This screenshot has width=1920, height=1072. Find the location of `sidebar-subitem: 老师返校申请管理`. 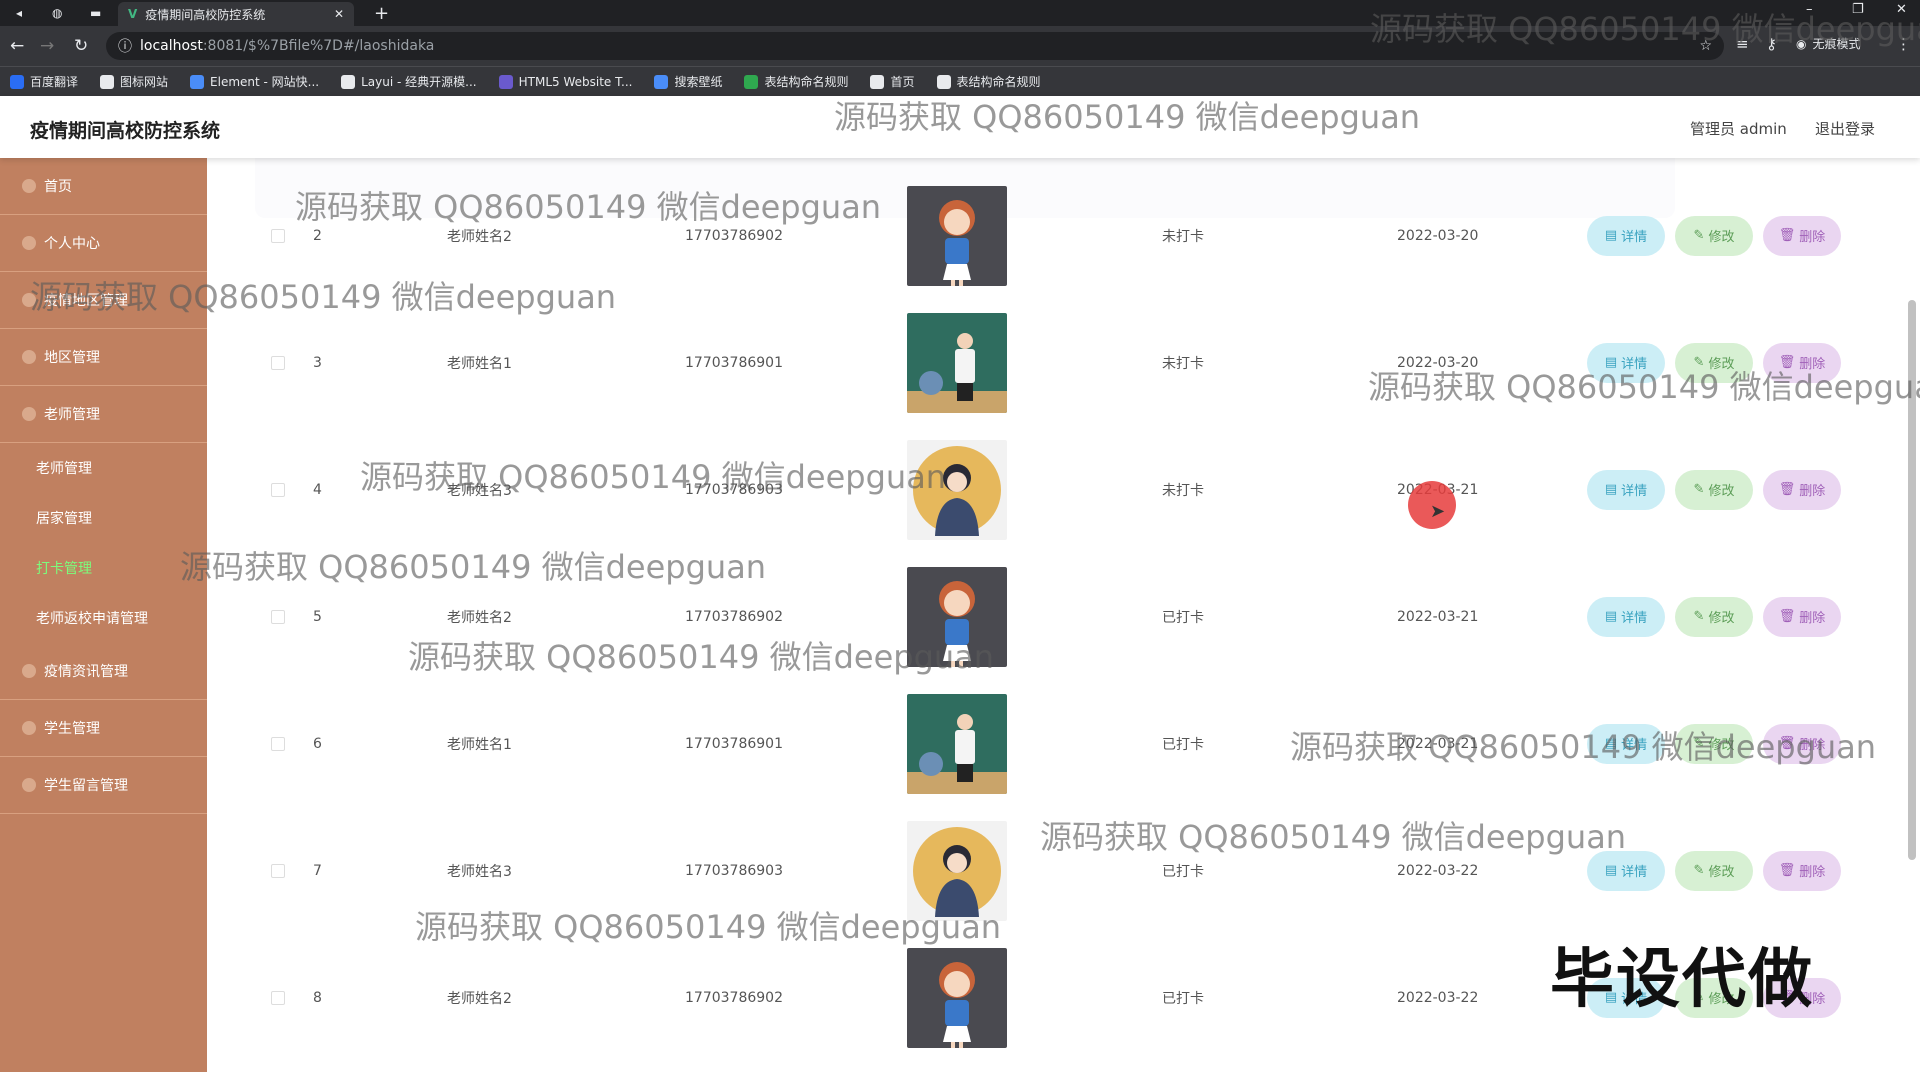

sidebar-subitem: 老师返校申请管理 is located at coordinates (103, 618).